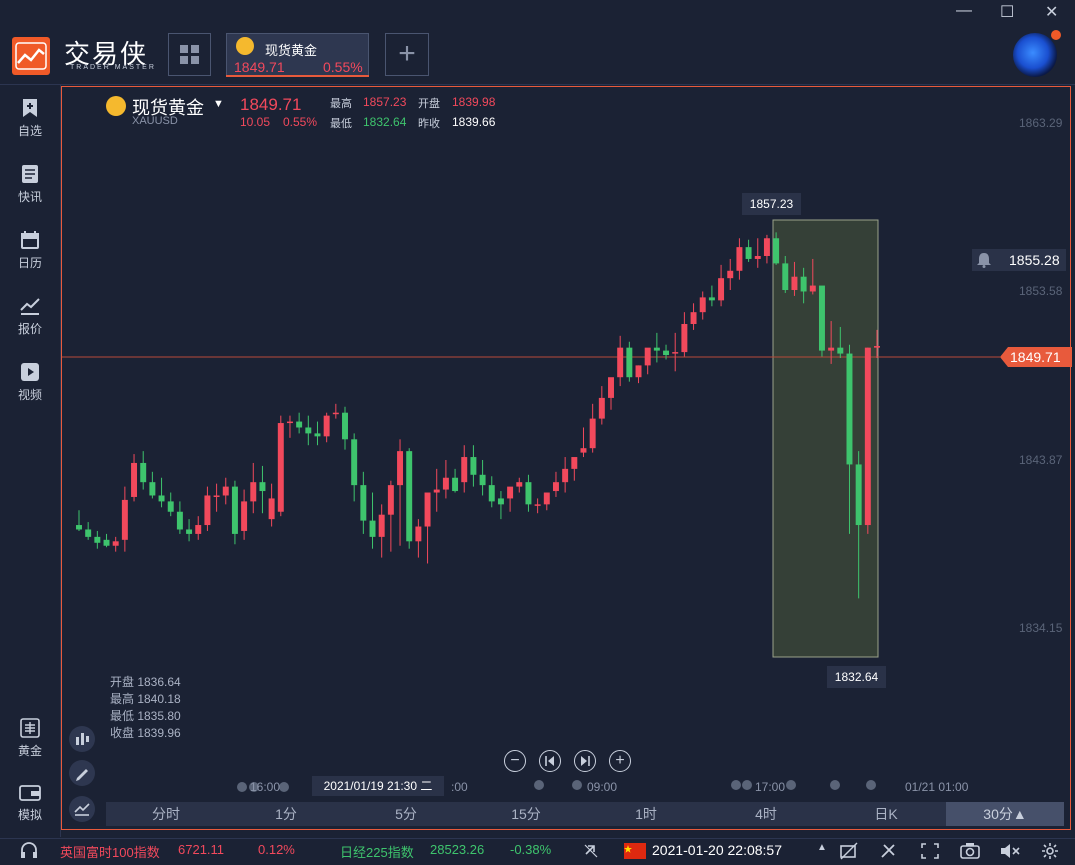 Image resolution: width=1075 pixels, height=865 pixels. I want to click on timeframe-tab: 日K, so click(886, 814).